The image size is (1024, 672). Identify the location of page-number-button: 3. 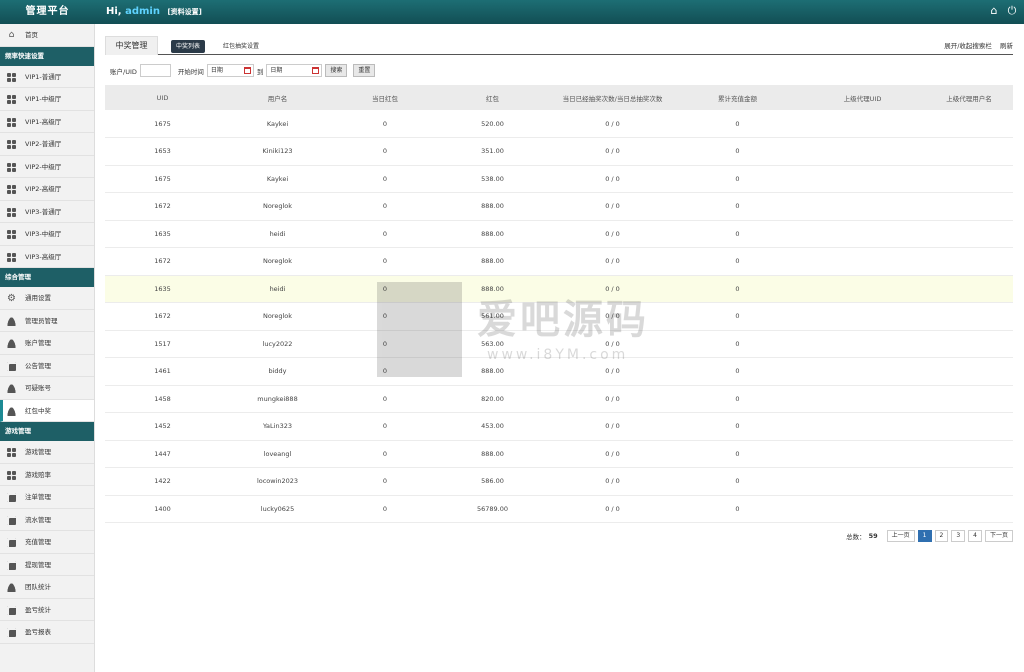
(958, 536).